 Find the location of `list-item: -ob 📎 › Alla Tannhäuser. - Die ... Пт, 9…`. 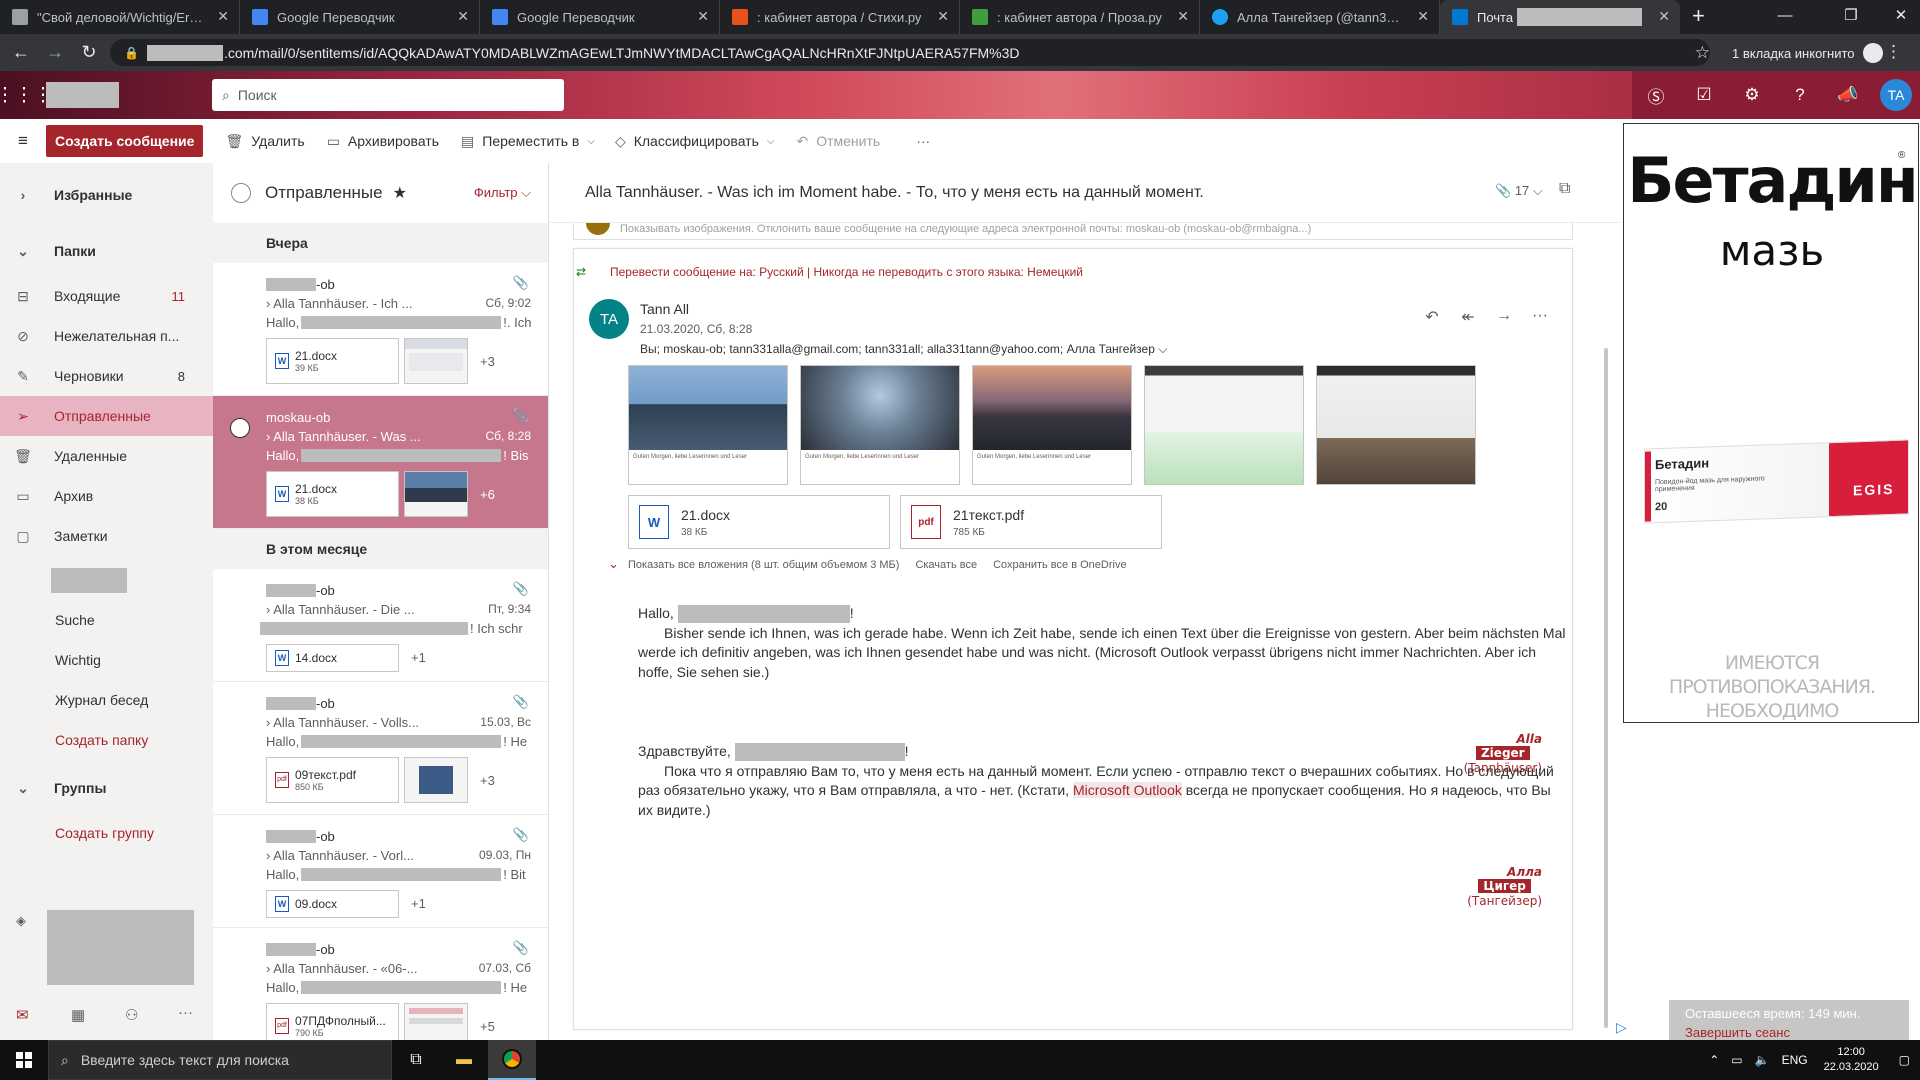

list-item: -ob 📎 › Alla Tannhäuser. - Die ... Пт, 9… is located at coordinates (380, 625).